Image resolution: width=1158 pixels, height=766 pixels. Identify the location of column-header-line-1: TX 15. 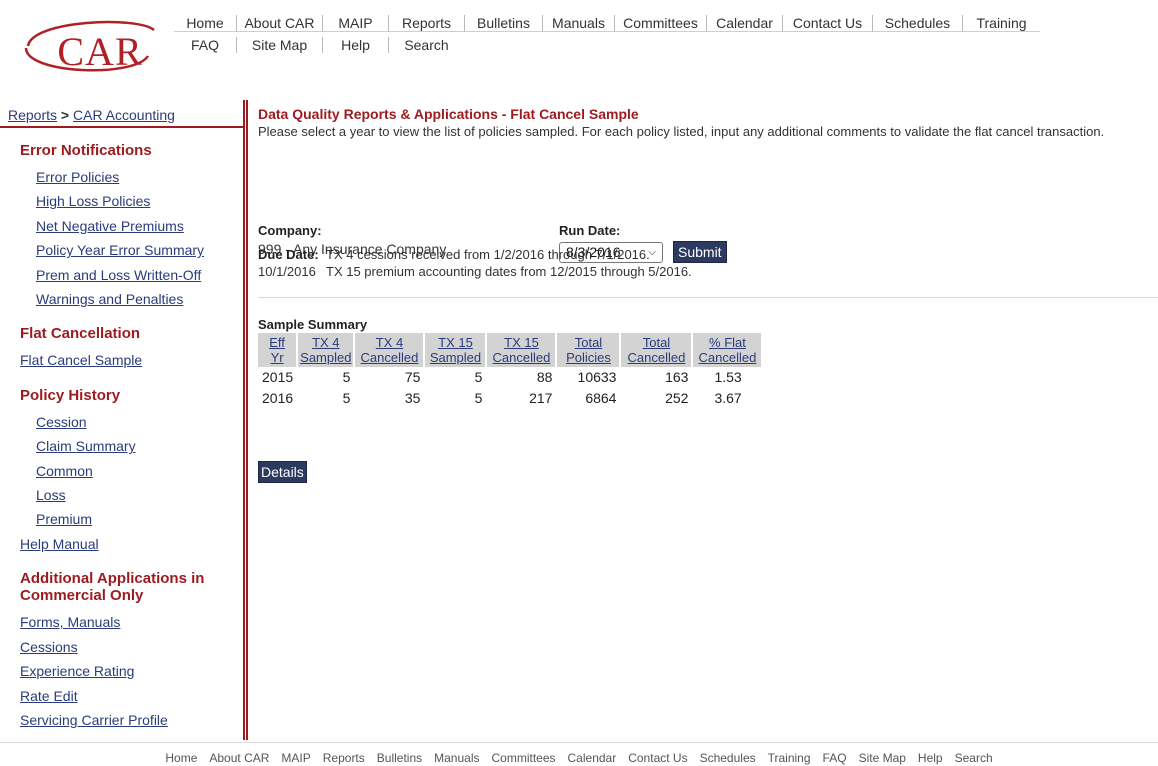
(521, 342).